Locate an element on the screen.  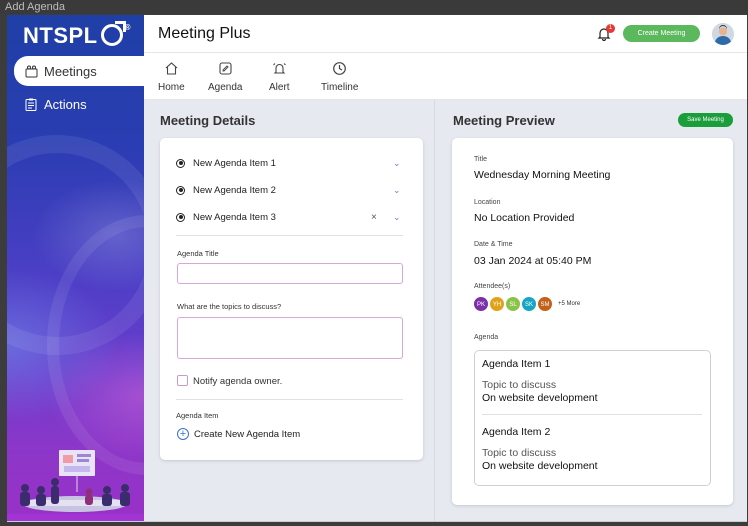
agenda-title-label: Agenda Title is located at coordinates (198, 253).